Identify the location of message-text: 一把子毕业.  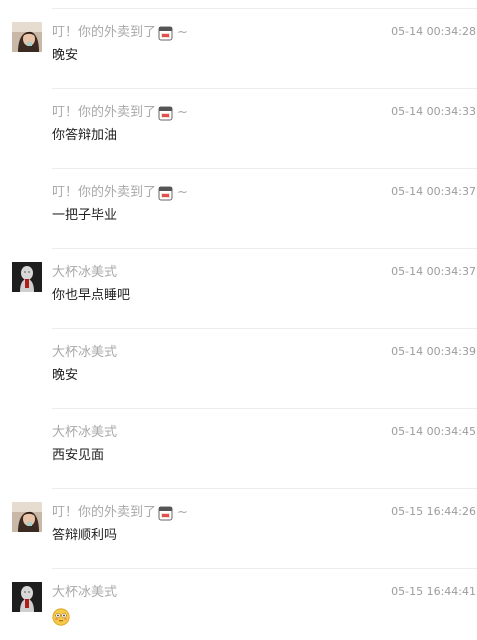
(85, 215).